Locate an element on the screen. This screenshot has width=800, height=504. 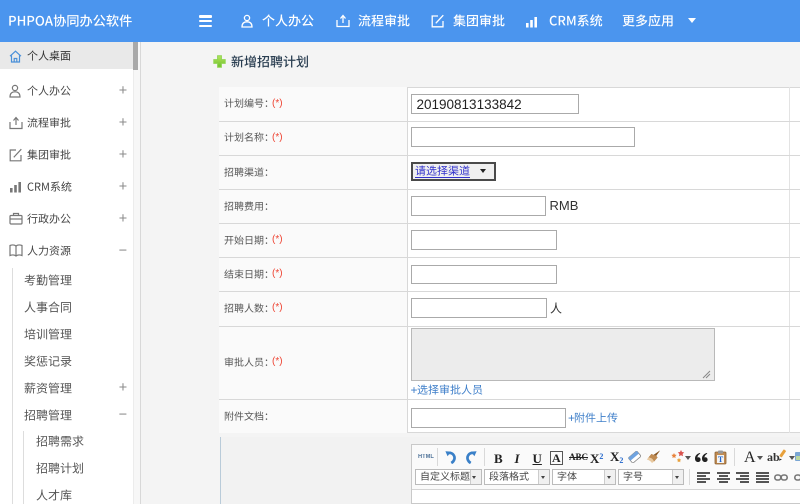
svg-text: T is located at coordinates (721, 459).